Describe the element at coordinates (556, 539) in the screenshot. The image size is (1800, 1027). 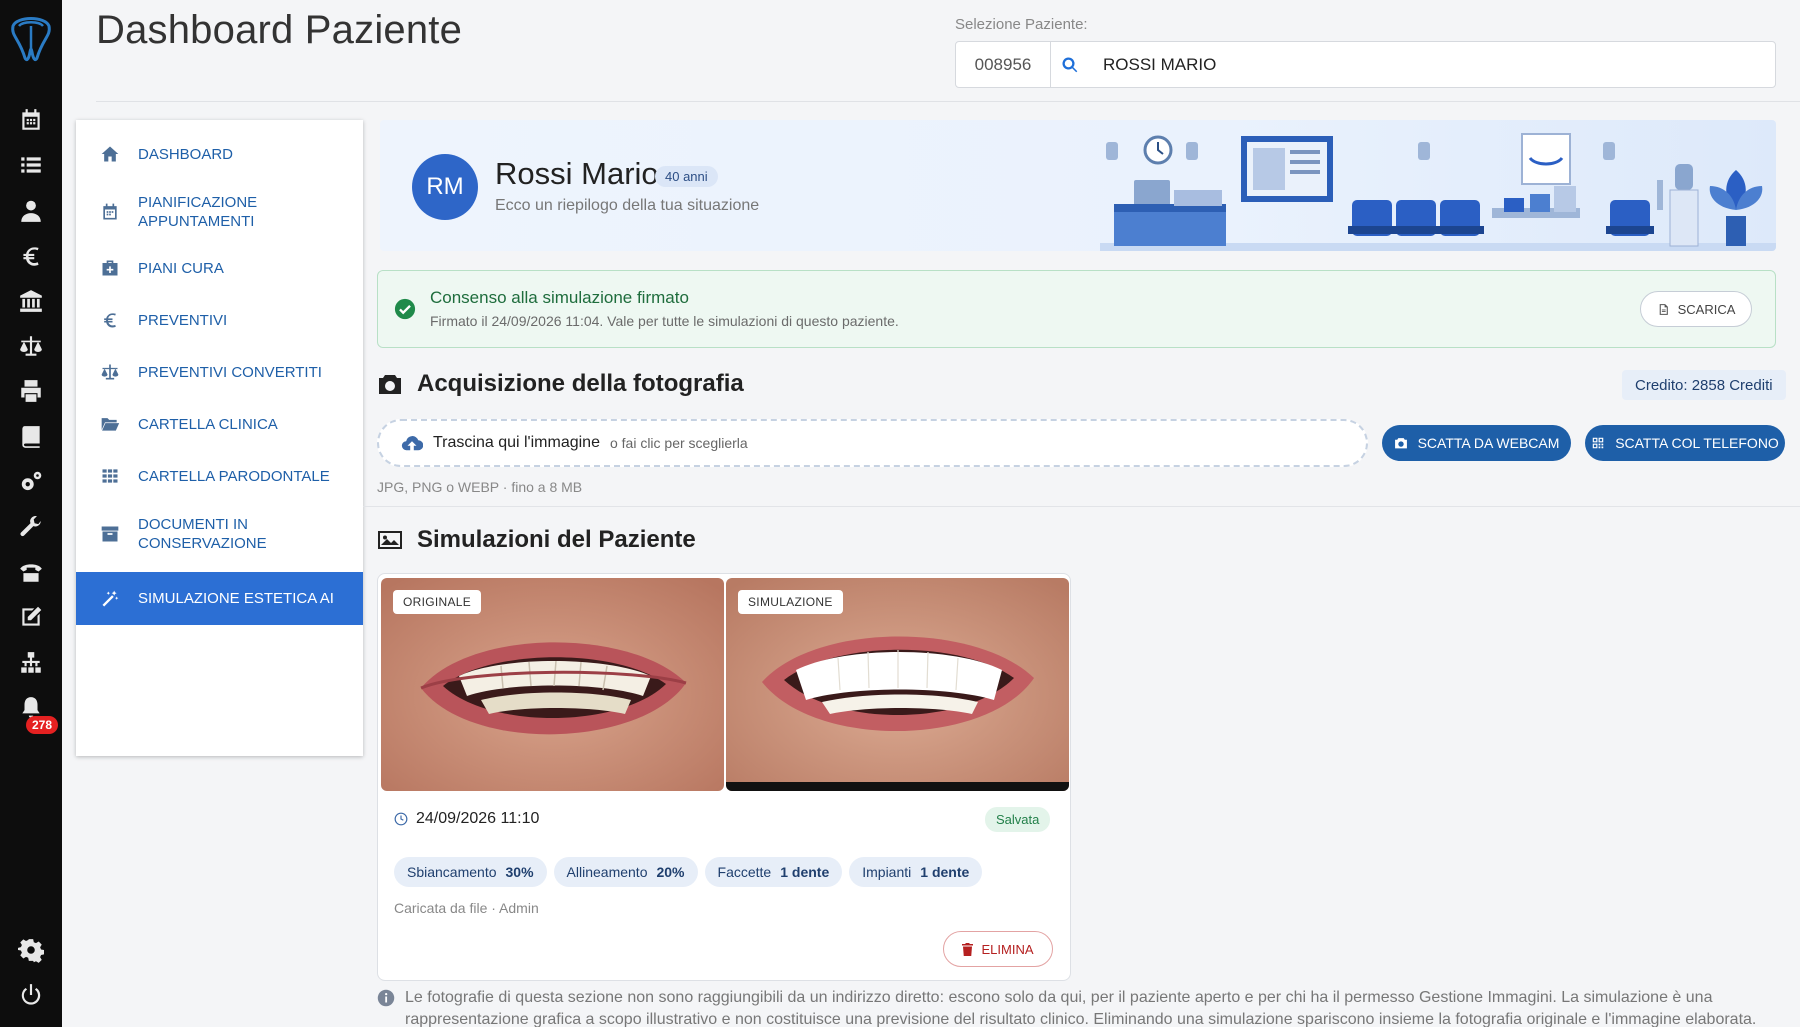
I see `simulations-title: Simulazioni del Paziente` at that location.